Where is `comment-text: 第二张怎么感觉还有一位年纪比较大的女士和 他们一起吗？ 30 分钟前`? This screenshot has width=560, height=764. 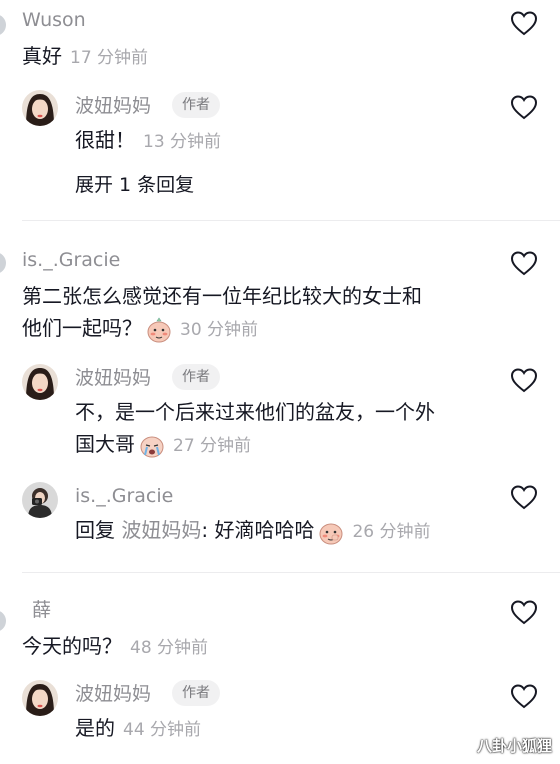 comment-text: 第二张怎么感觉还有一位年纪比较大的女士和 他们一起吗？ 30 分钟前 is located at coordinates (262, 313).